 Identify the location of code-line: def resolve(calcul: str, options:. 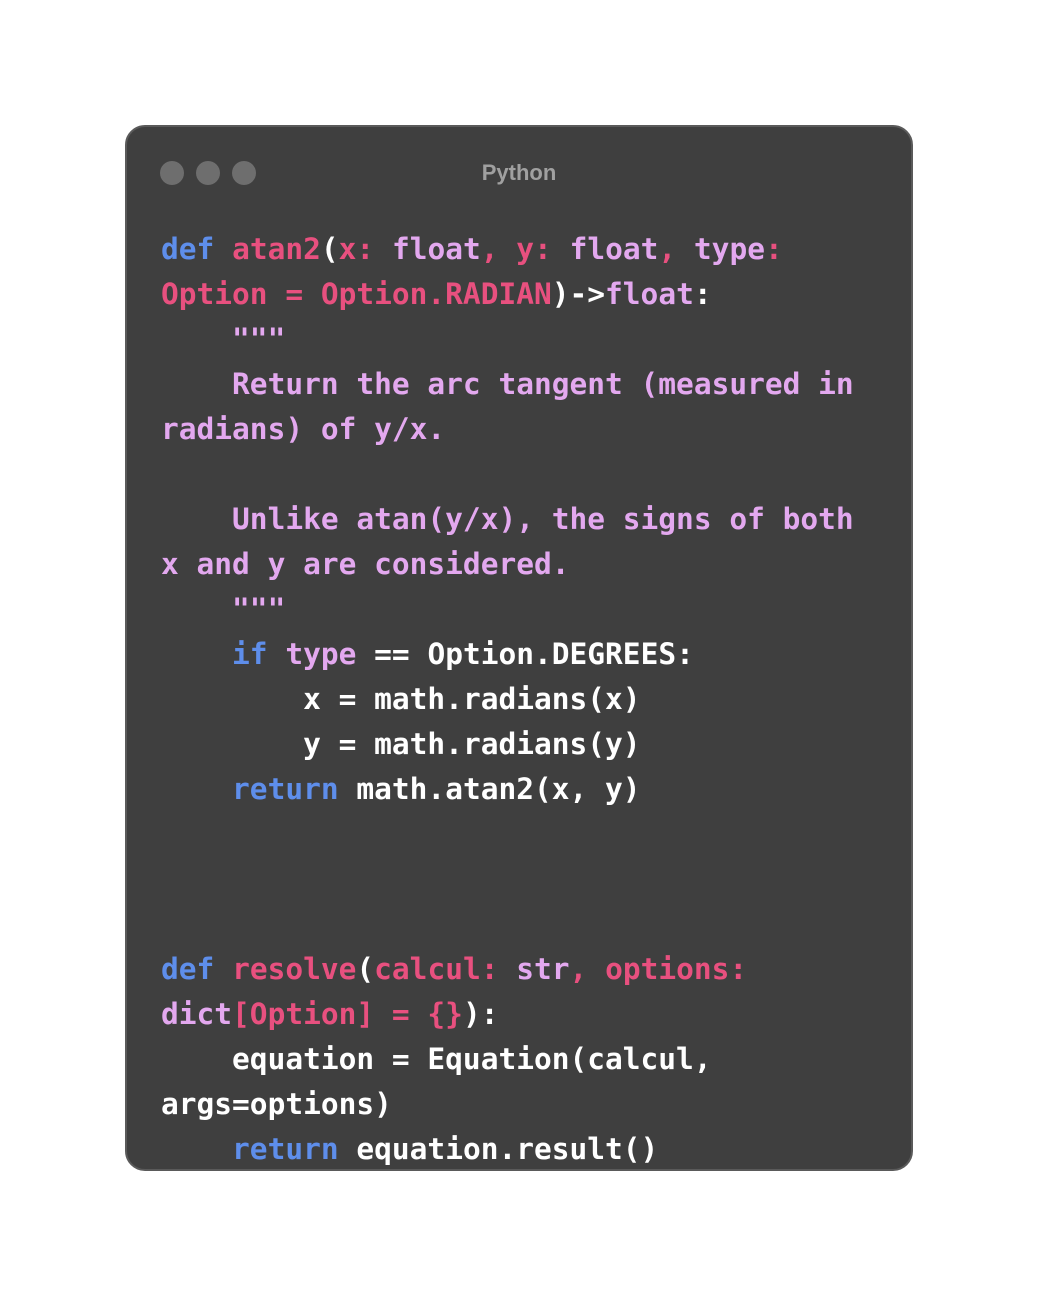
(521, 969).